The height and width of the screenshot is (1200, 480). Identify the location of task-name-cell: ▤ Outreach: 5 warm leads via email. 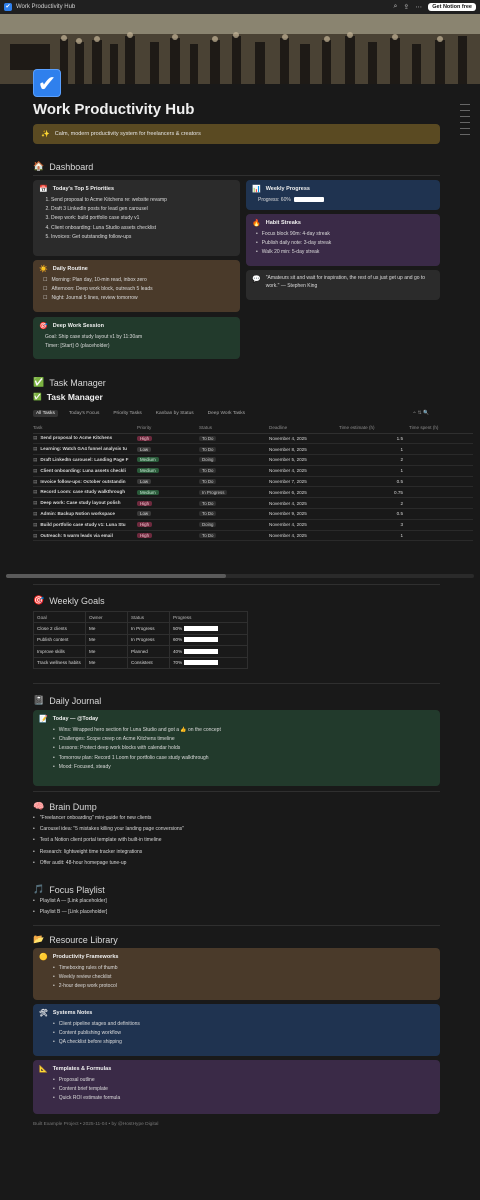
(85, 536).